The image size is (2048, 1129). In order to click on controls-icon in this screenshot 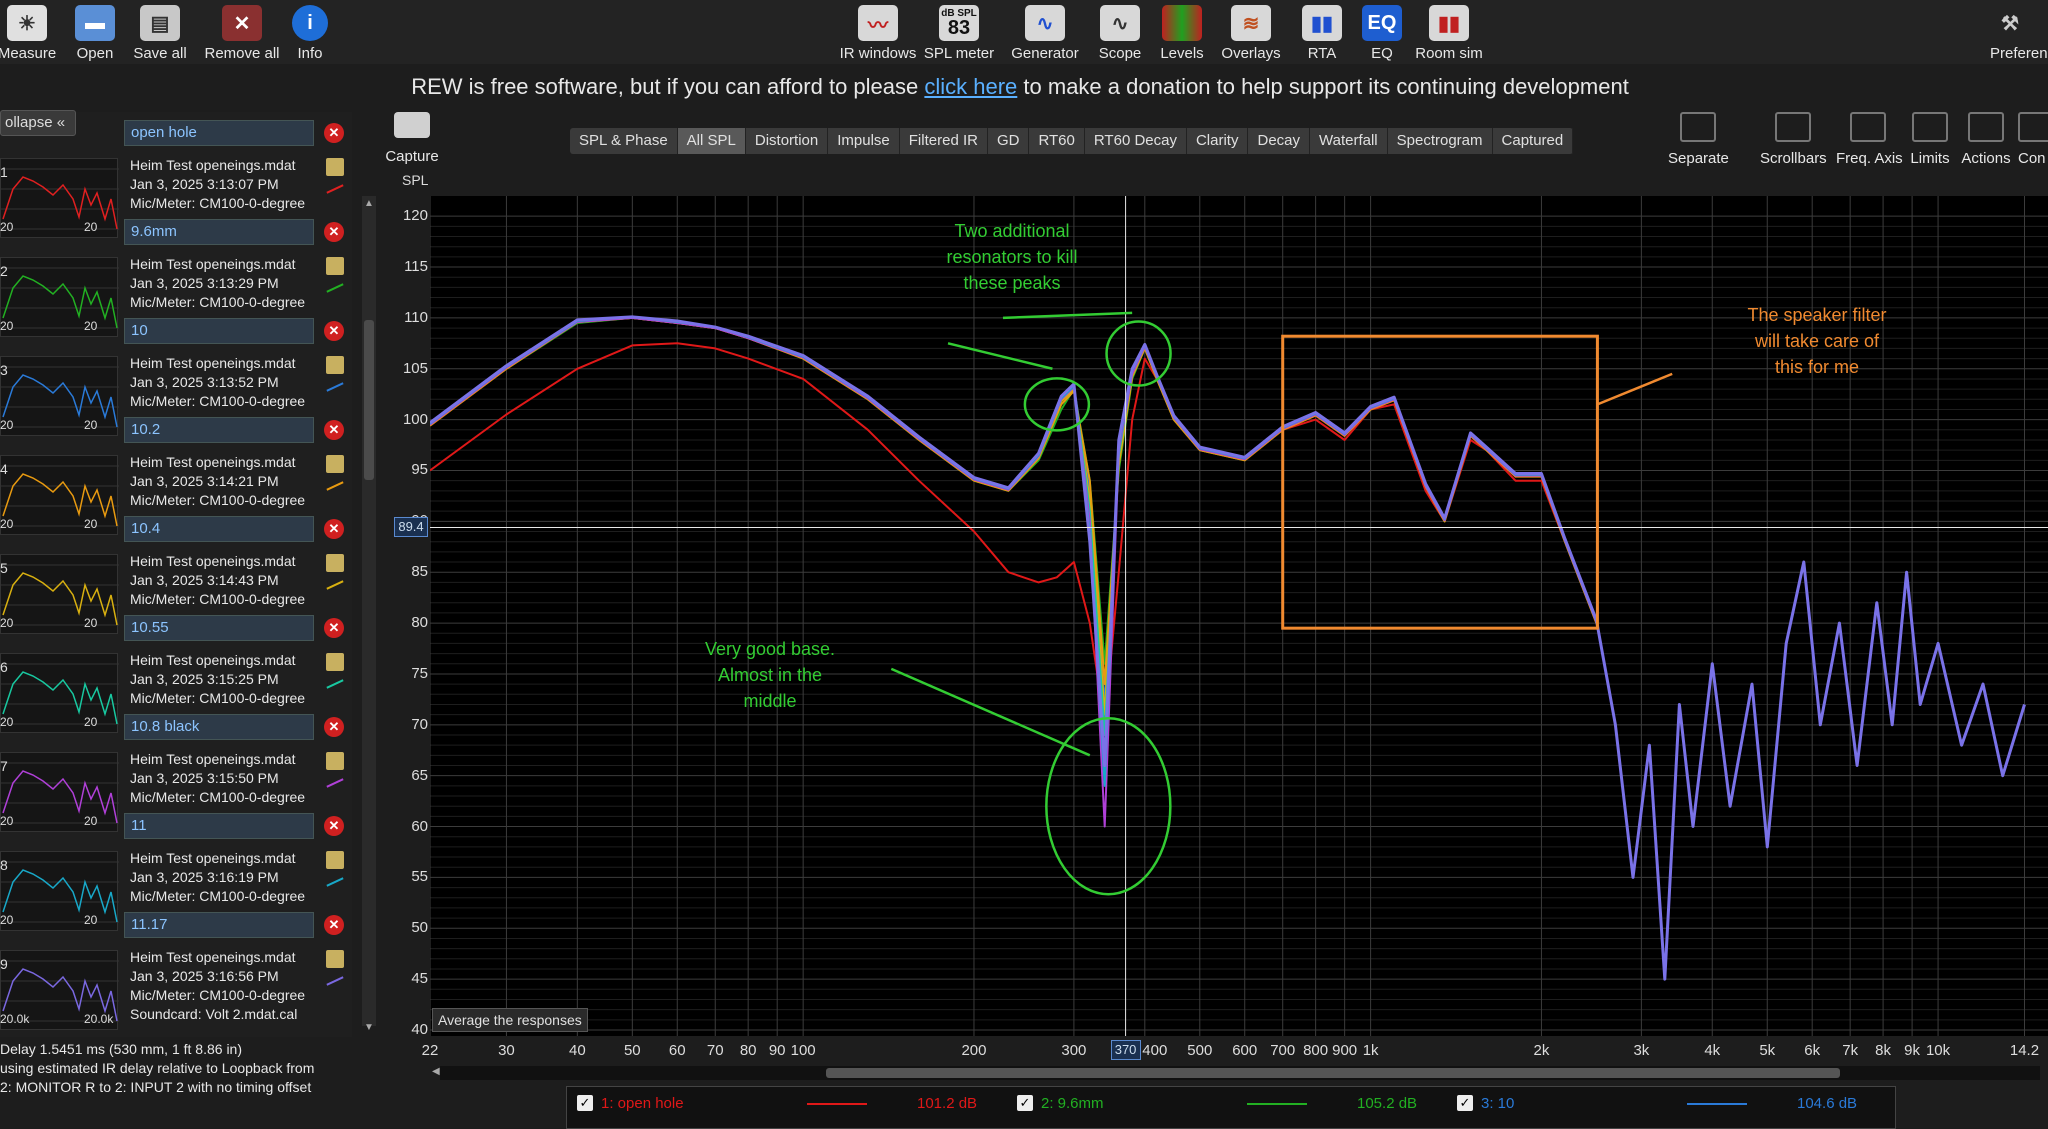, I will do `click(2033, 127)`.